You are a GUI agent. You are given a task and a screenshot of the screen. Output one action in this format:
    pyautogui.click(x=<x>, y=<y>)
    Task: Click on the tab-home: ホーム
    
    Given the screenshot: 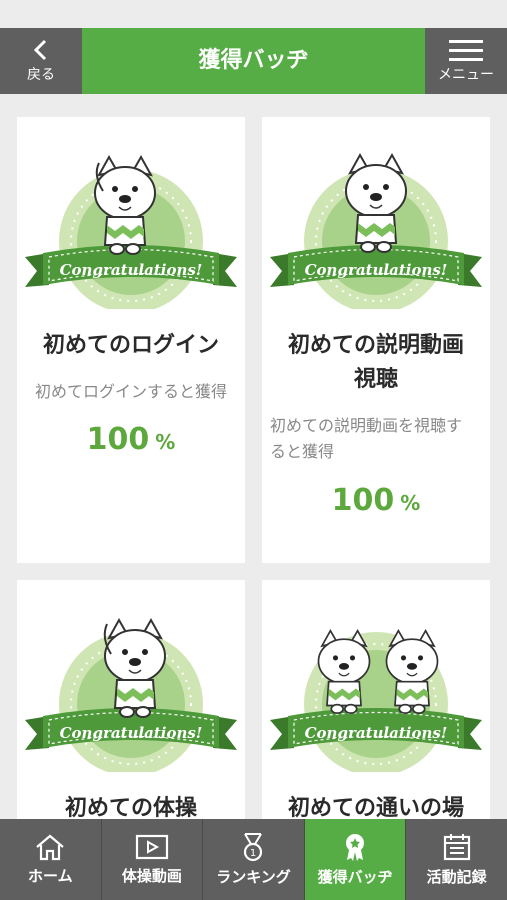 What is the action you would take?
    pyautogui.click(x=51, y=859)
    